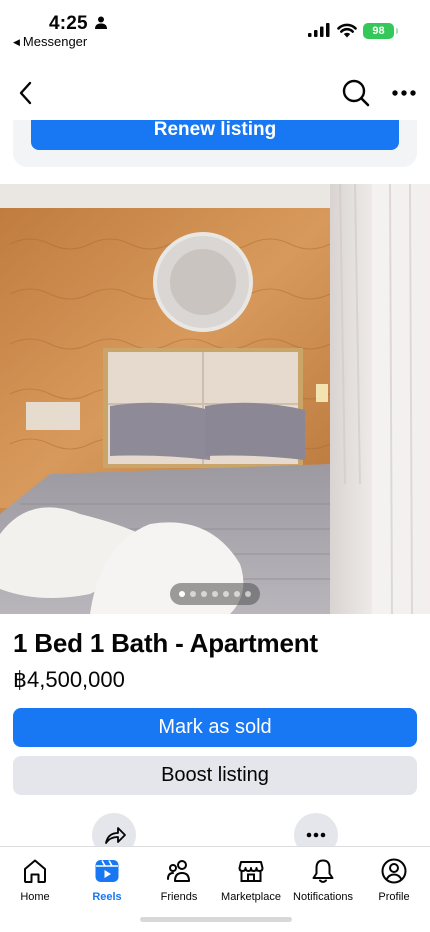 This screenshot has height=932, width=430. I want to click on renew-listing-button: Renew listing, so click(215, 135).